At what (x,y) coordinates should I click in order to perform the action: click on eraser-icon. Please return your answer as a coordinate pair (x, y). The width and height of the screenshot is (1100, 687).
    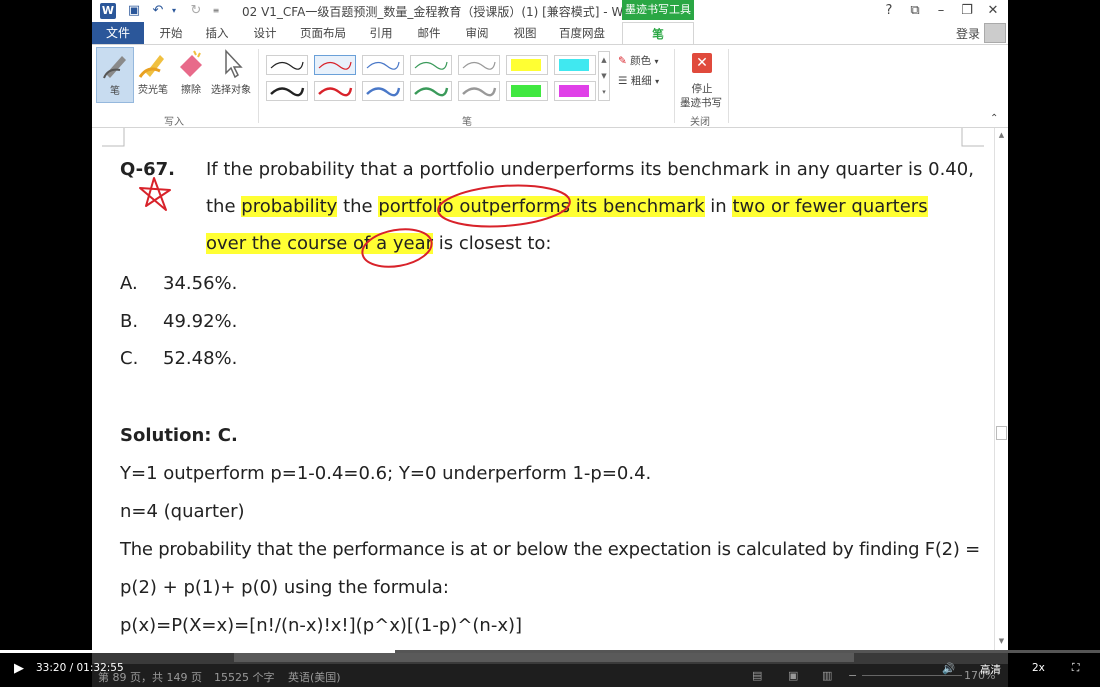
    Looking at the image, I should click on (191, 64).